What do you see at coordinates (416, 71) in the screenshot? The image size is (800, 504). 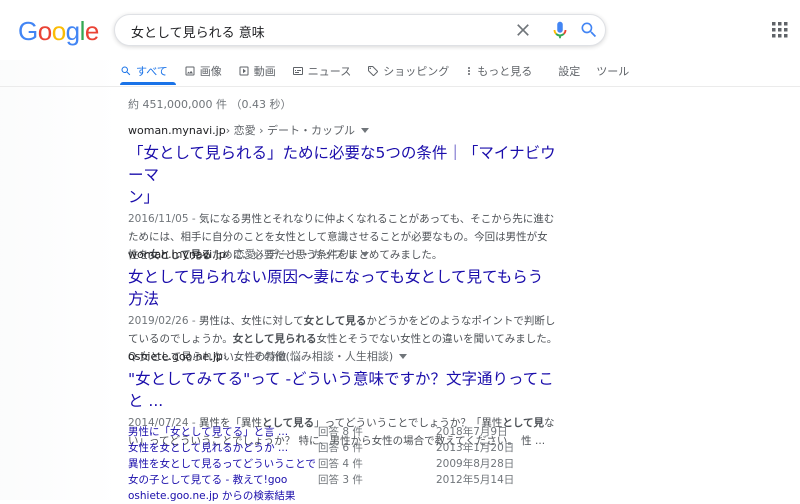 I see `tab-label: ショッピング` at bounding box center [416, 71].